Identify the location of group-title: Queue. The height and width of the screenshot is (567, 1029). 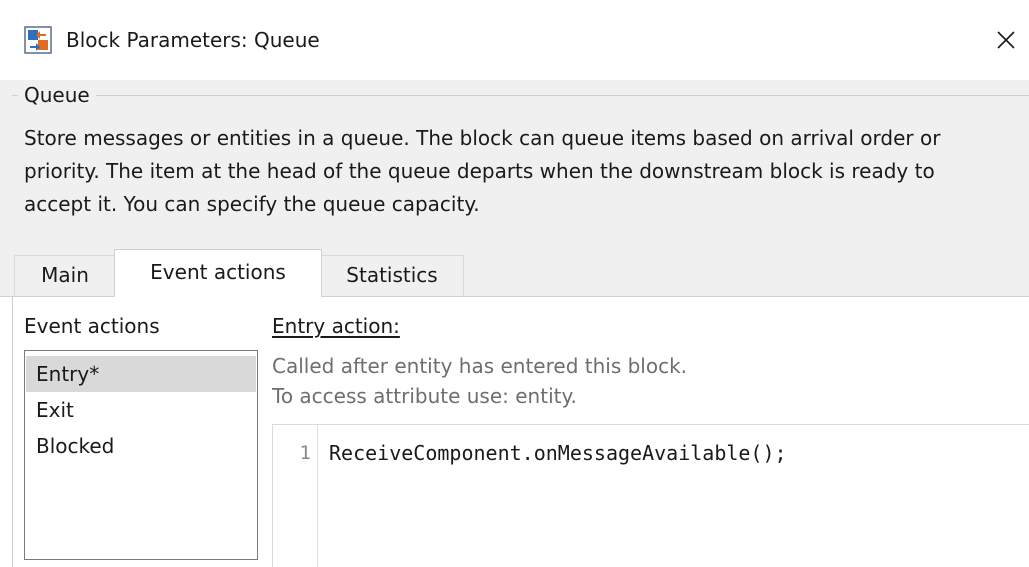
(57, 95).